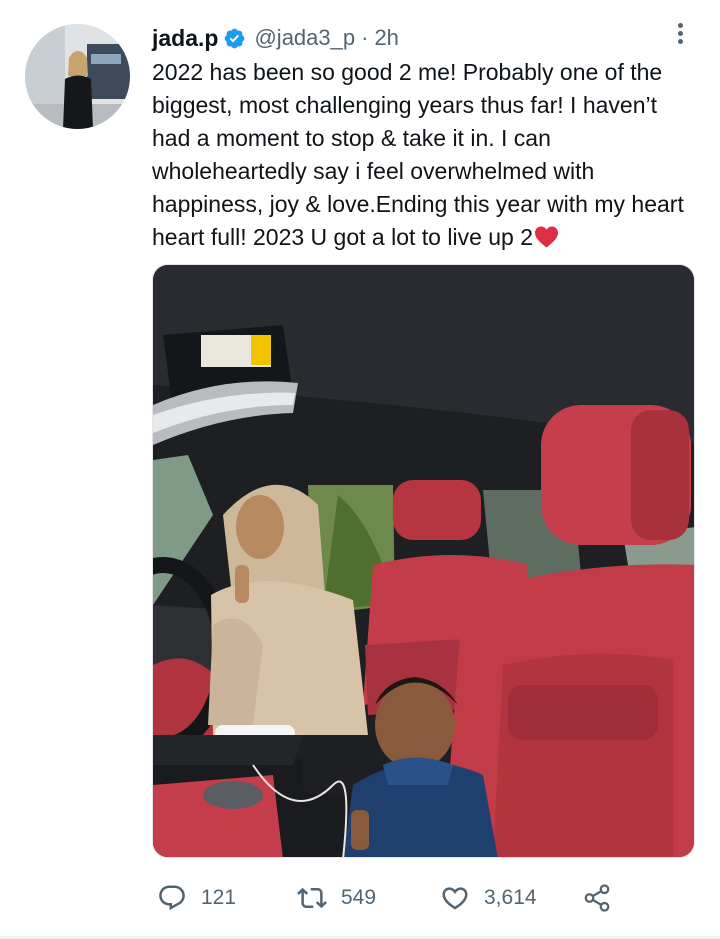  What do you see at coordinates (386, 38) in the screenshot?
I see `timestamp: 2h` at bounding box center [386, 38].